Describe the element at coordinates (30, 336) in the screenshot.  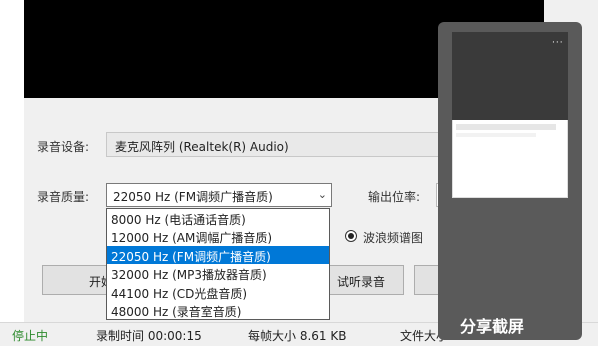
I see `status-state: 停止中` at that location.